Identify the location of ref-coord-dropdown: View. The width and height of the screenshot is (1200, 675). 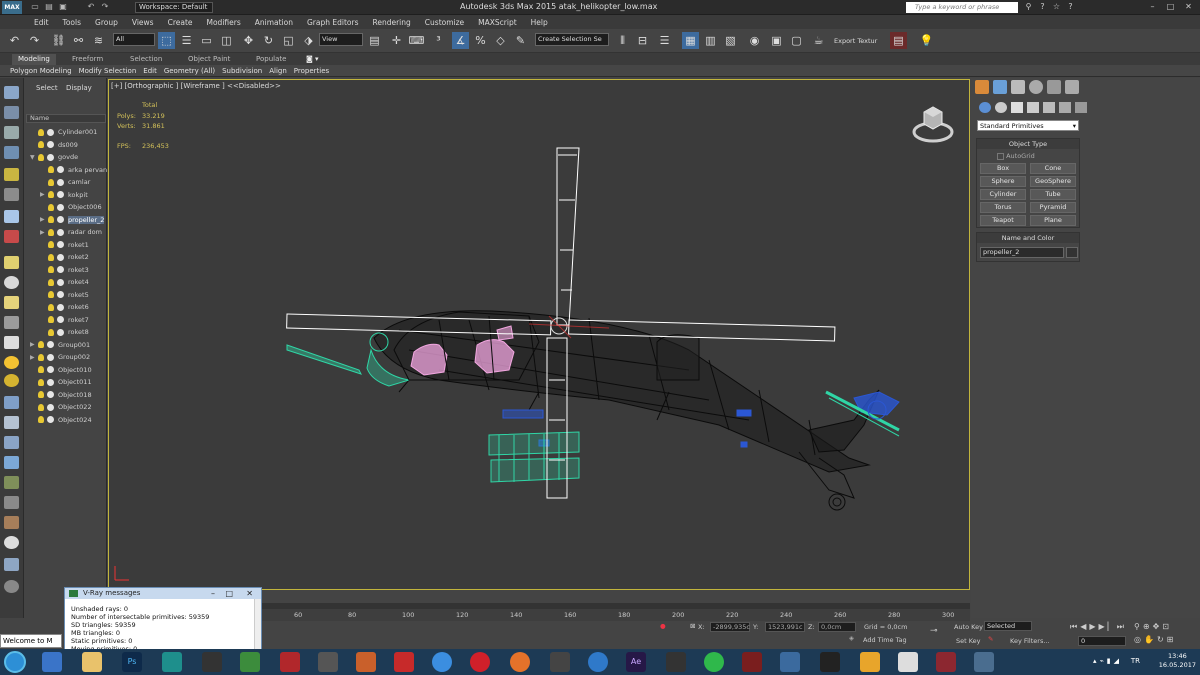
(341, 39).